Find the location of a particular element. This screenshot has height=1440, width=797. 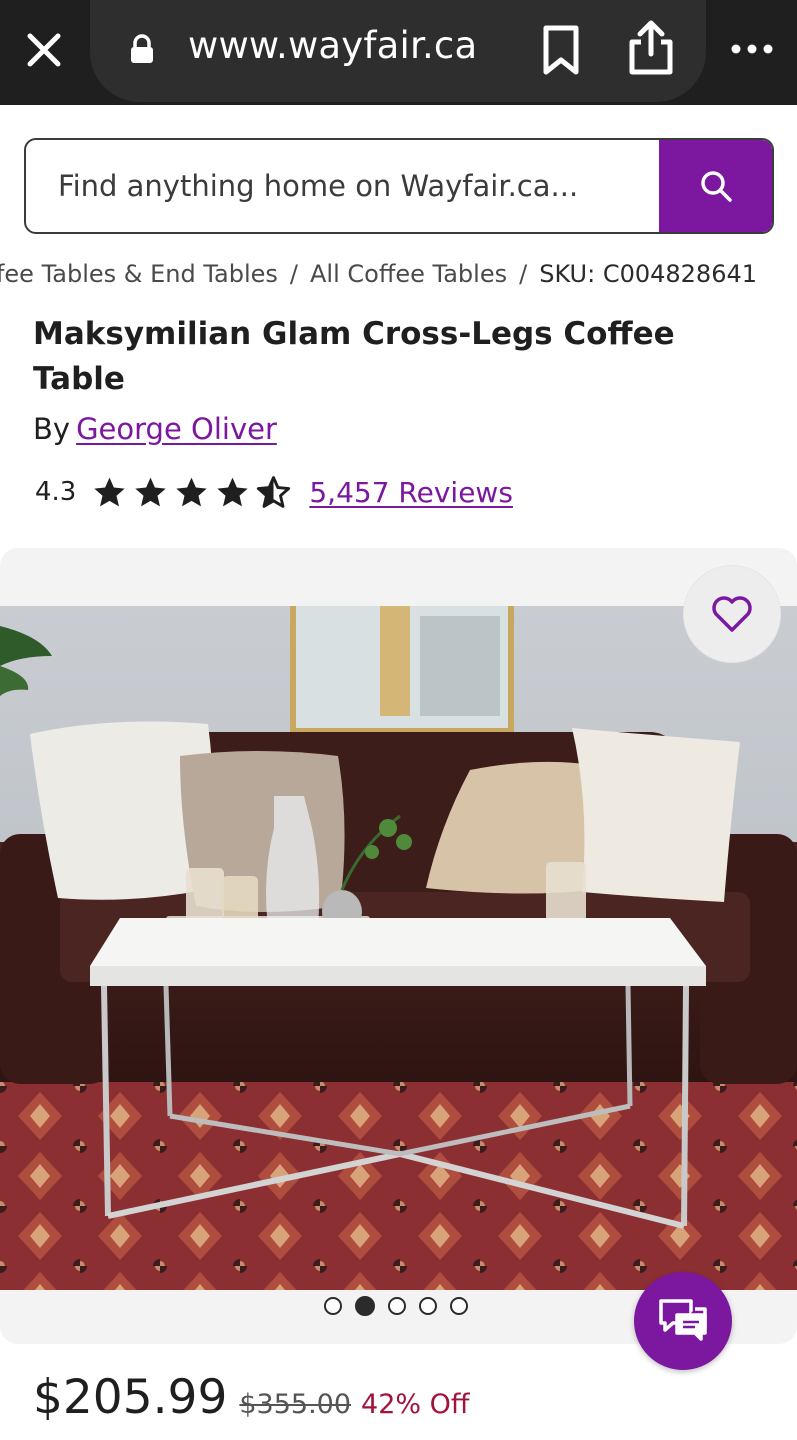

reviews-link: 5,457 Reviews is located at coordinates (411, 492).